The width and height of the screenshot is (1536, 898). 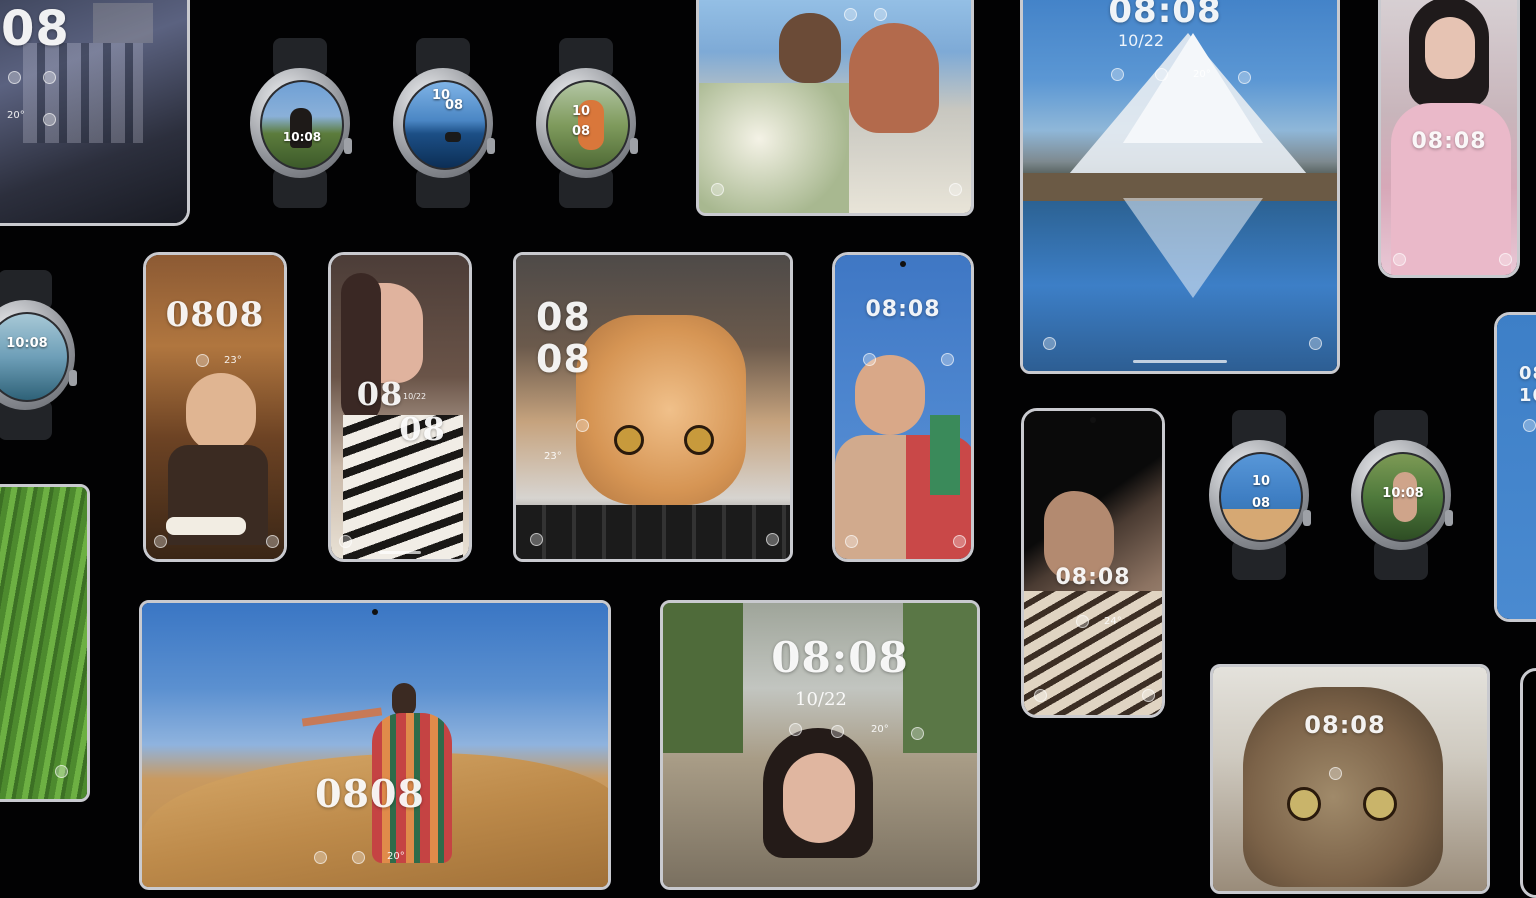 I want to click on phone-child: 0808 23°, so click(x=215, y=407).